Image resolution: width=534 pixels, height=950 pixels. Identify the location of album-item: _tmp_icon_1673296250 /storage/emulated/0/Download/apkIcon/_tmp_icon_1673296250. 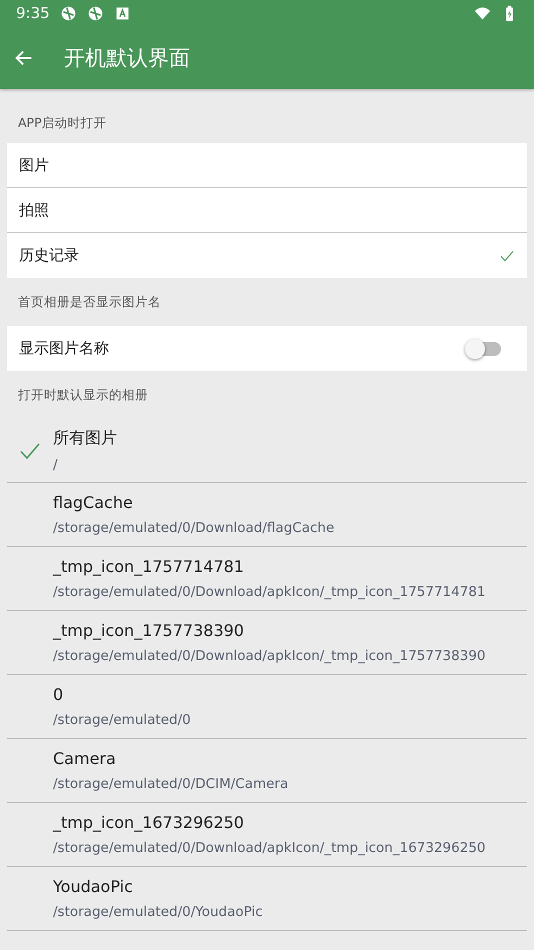
(267, 835).